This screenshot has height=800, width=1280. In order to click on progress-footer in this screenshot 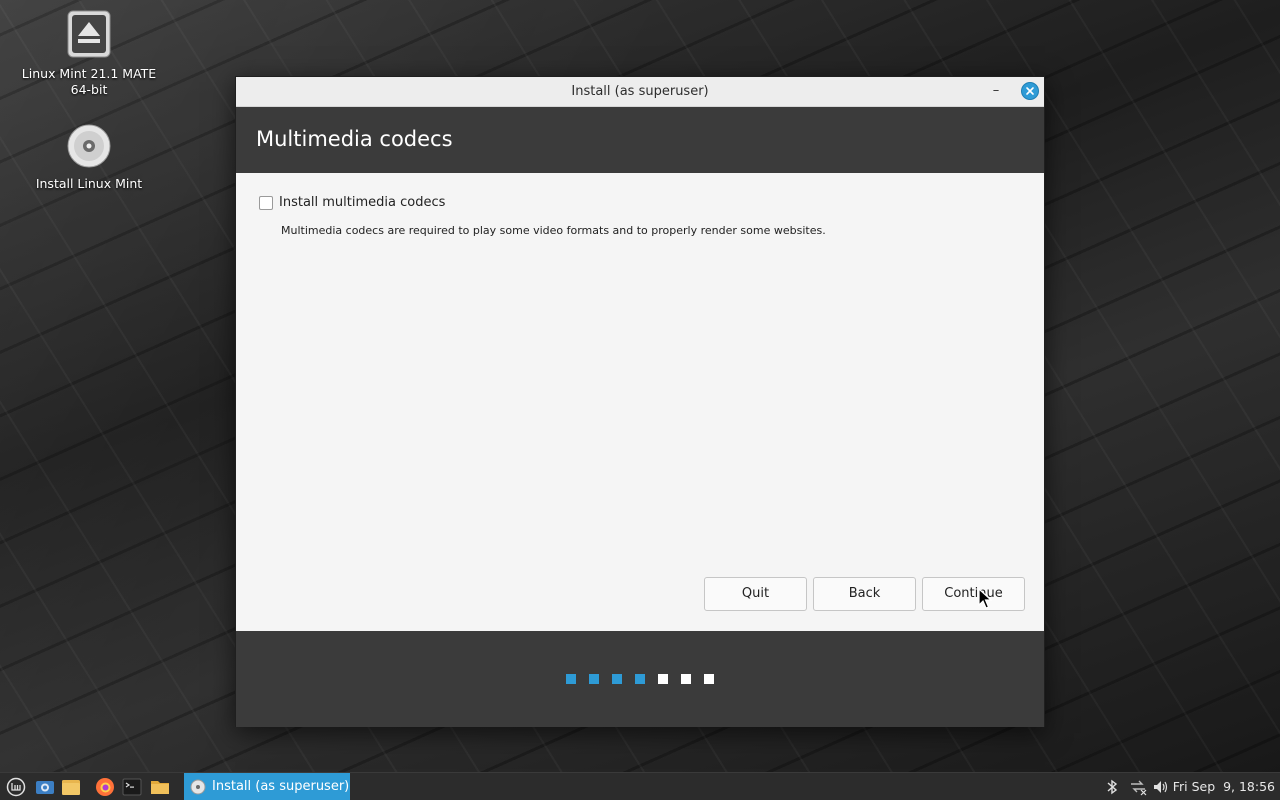, I will do `click(640, 679)`.